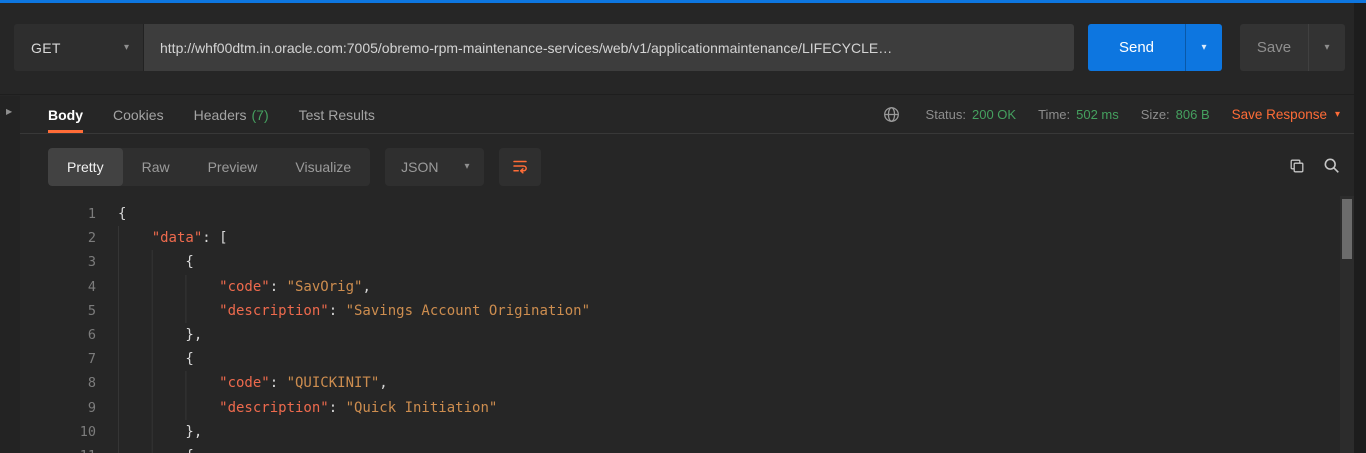 The width and height of the screenshot is (1366, 453). I want to click on send-split-button: Send ▾, so click(1155, 47).